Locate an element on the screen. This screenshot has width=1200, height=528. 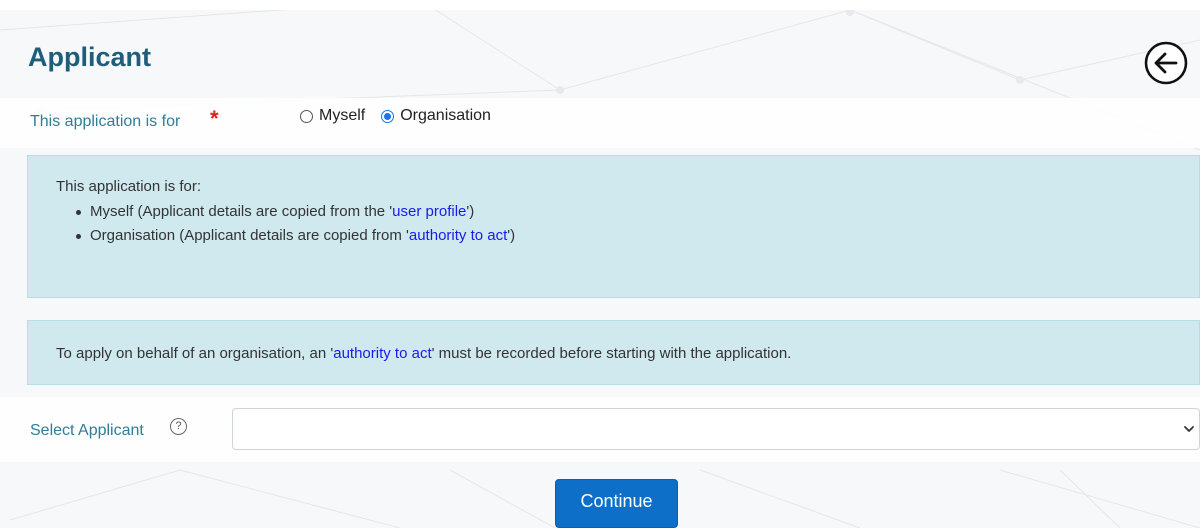
authority-to-act-link: authority to act is located at coordinates (458, 235).